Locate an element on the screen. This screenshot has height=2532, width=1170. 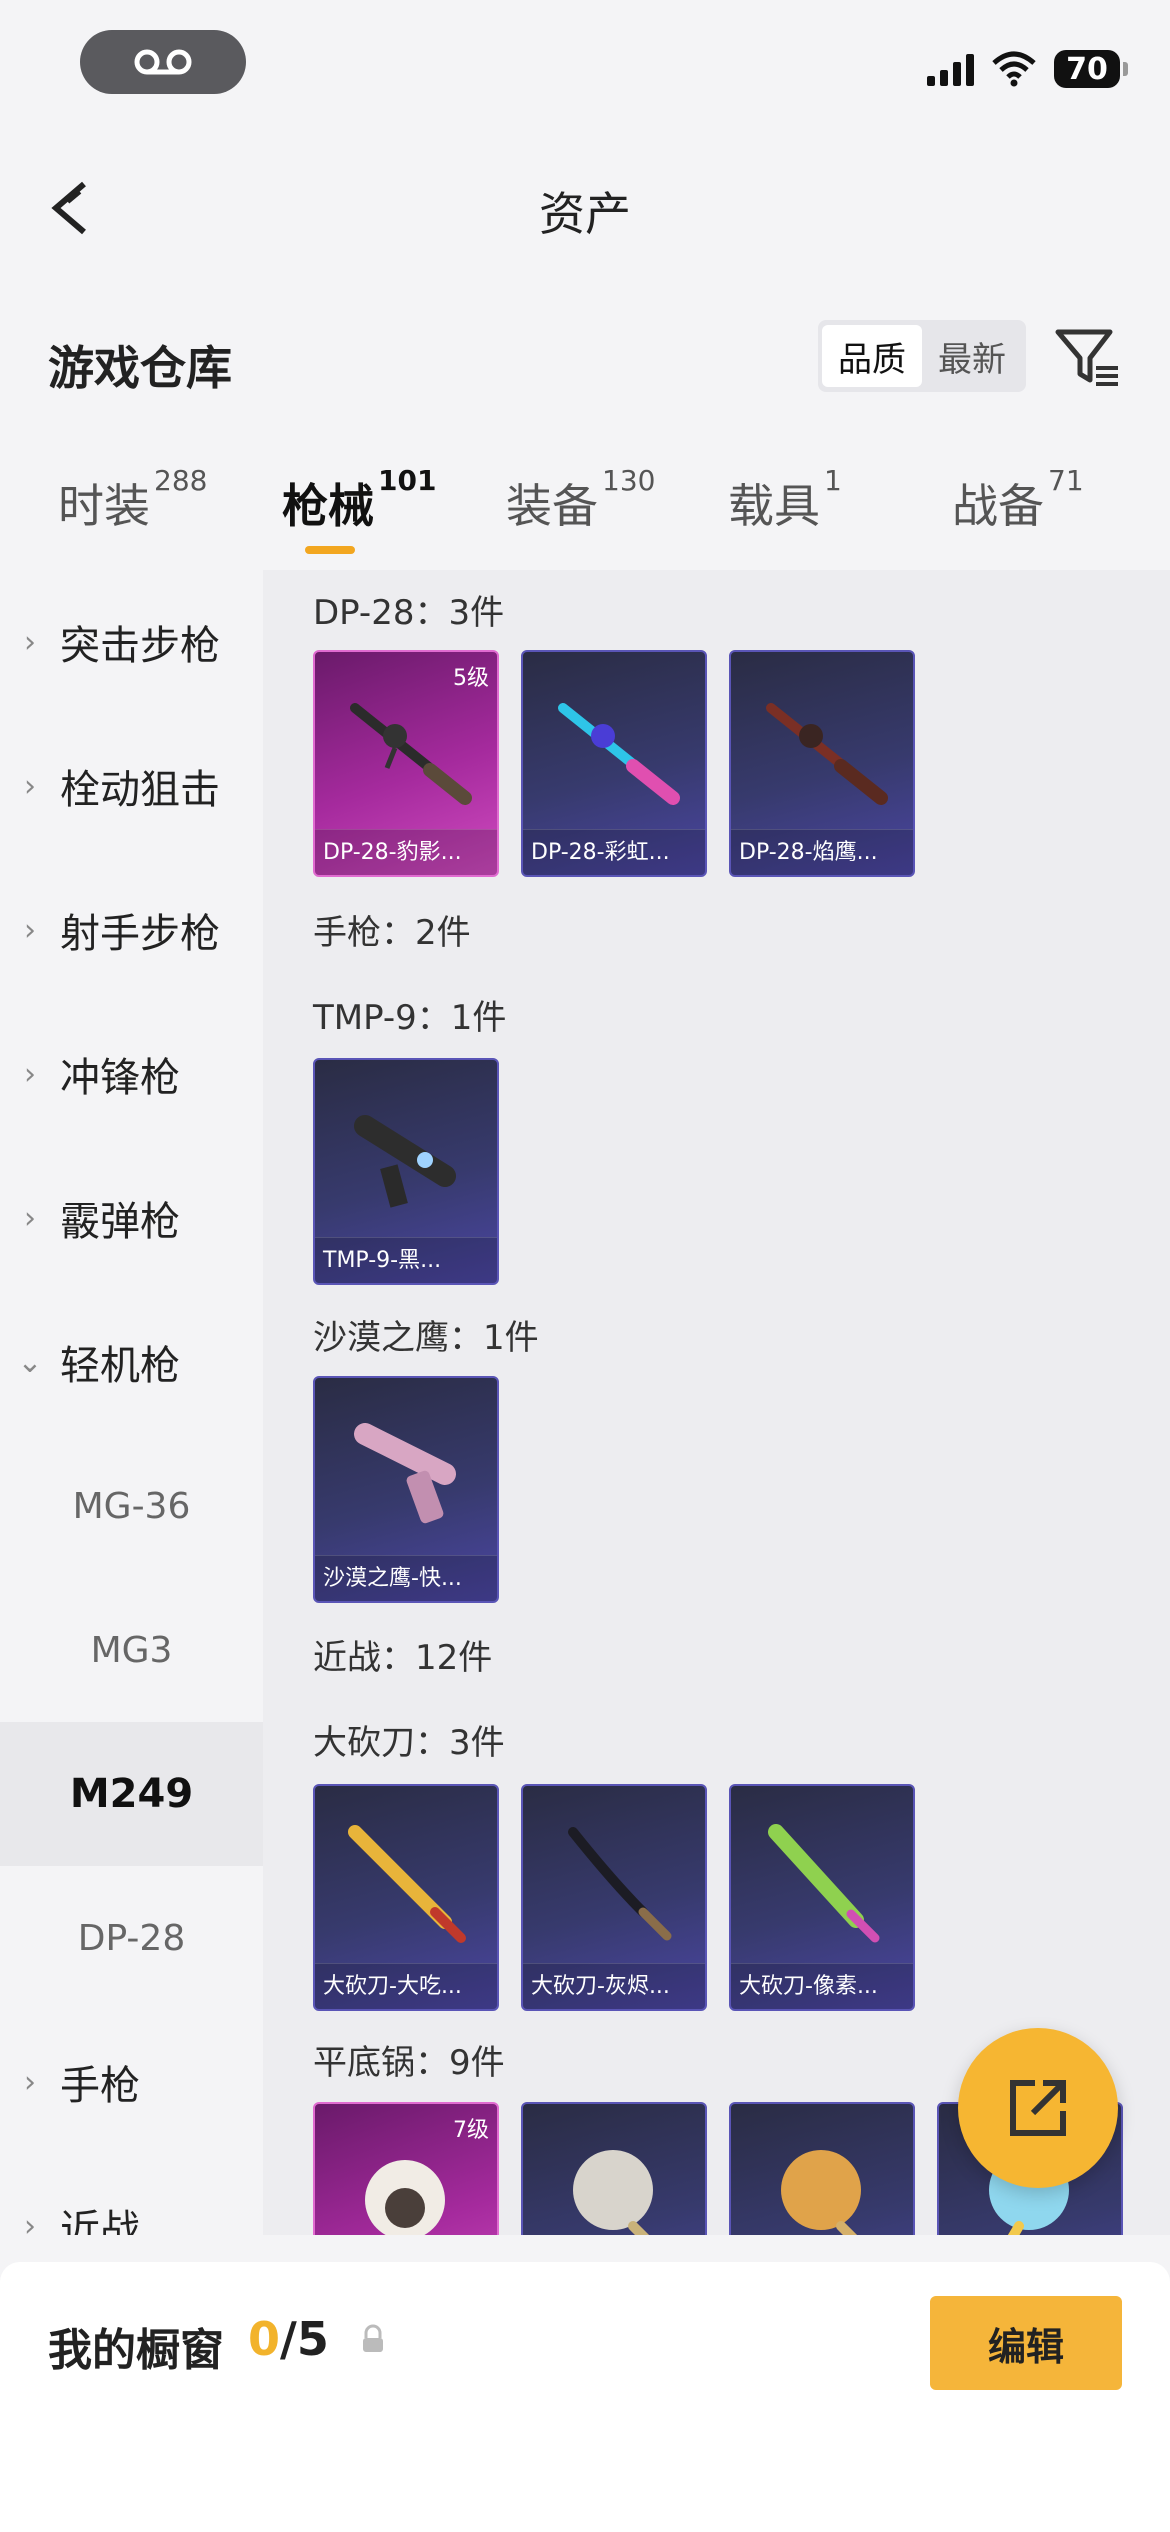
showcase-title: 我的橱窗 is located at coordinates (136, 2350).